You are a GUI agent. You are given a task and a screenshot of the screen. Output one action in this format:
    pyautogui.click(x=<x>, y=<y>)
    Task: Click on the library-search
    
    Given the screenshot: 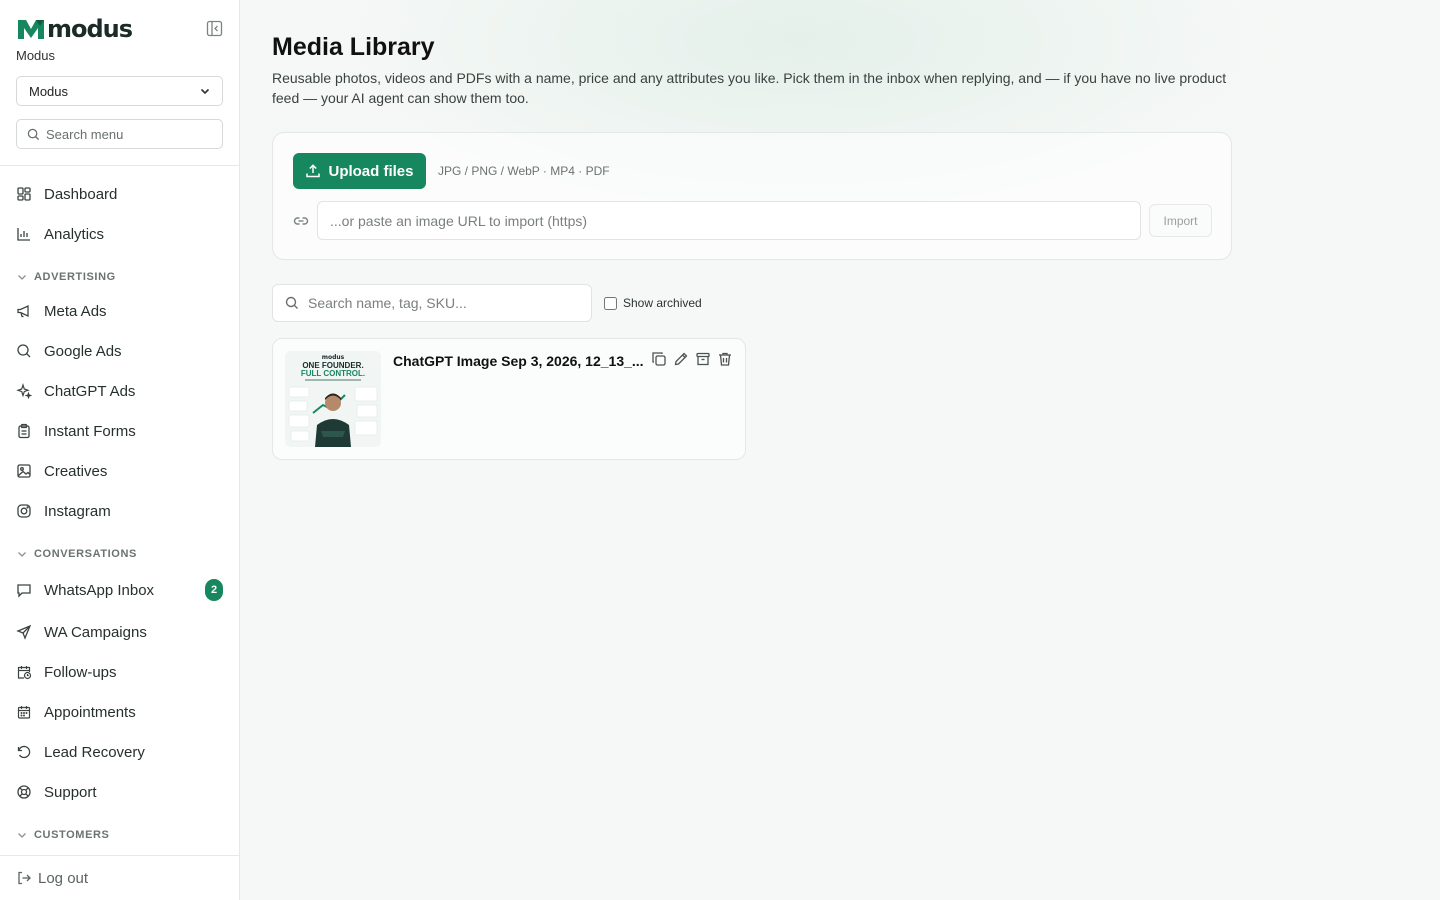 What is the action you would take?
    pyautogui.click(x=432, y=303)
    